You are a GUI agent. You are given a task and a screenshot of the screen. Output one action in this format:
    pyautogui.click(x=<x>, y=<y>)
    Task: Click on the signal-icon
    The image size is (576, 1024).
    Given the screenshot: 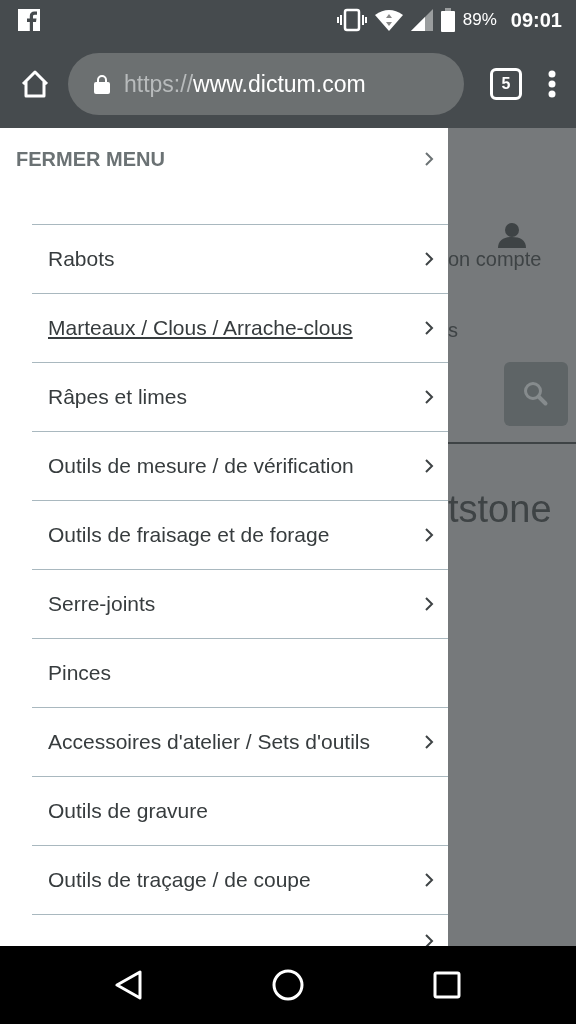 What is the action you would take?
    pyautogui.click(x=421, y=20)
    